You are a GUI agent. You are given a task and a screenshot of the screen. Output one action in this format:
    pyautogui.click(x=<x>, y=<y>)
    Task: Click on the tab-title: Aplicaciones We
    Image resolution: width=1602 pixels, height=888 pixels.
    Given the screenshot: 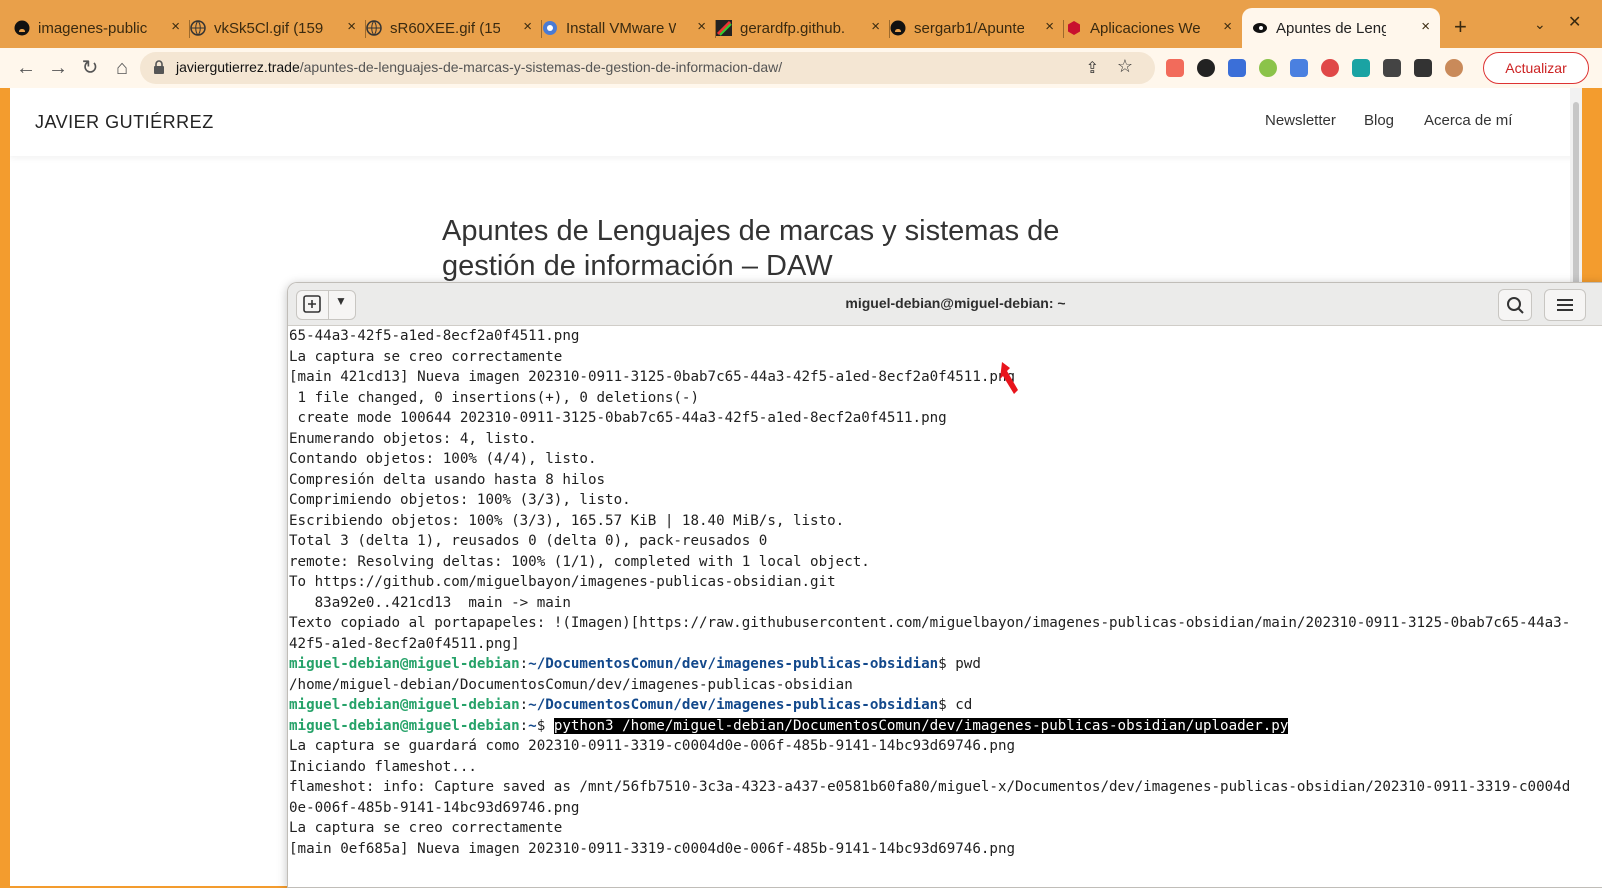 What is the action you would take?
    pyautogui.click(x=1145, y=28)
    